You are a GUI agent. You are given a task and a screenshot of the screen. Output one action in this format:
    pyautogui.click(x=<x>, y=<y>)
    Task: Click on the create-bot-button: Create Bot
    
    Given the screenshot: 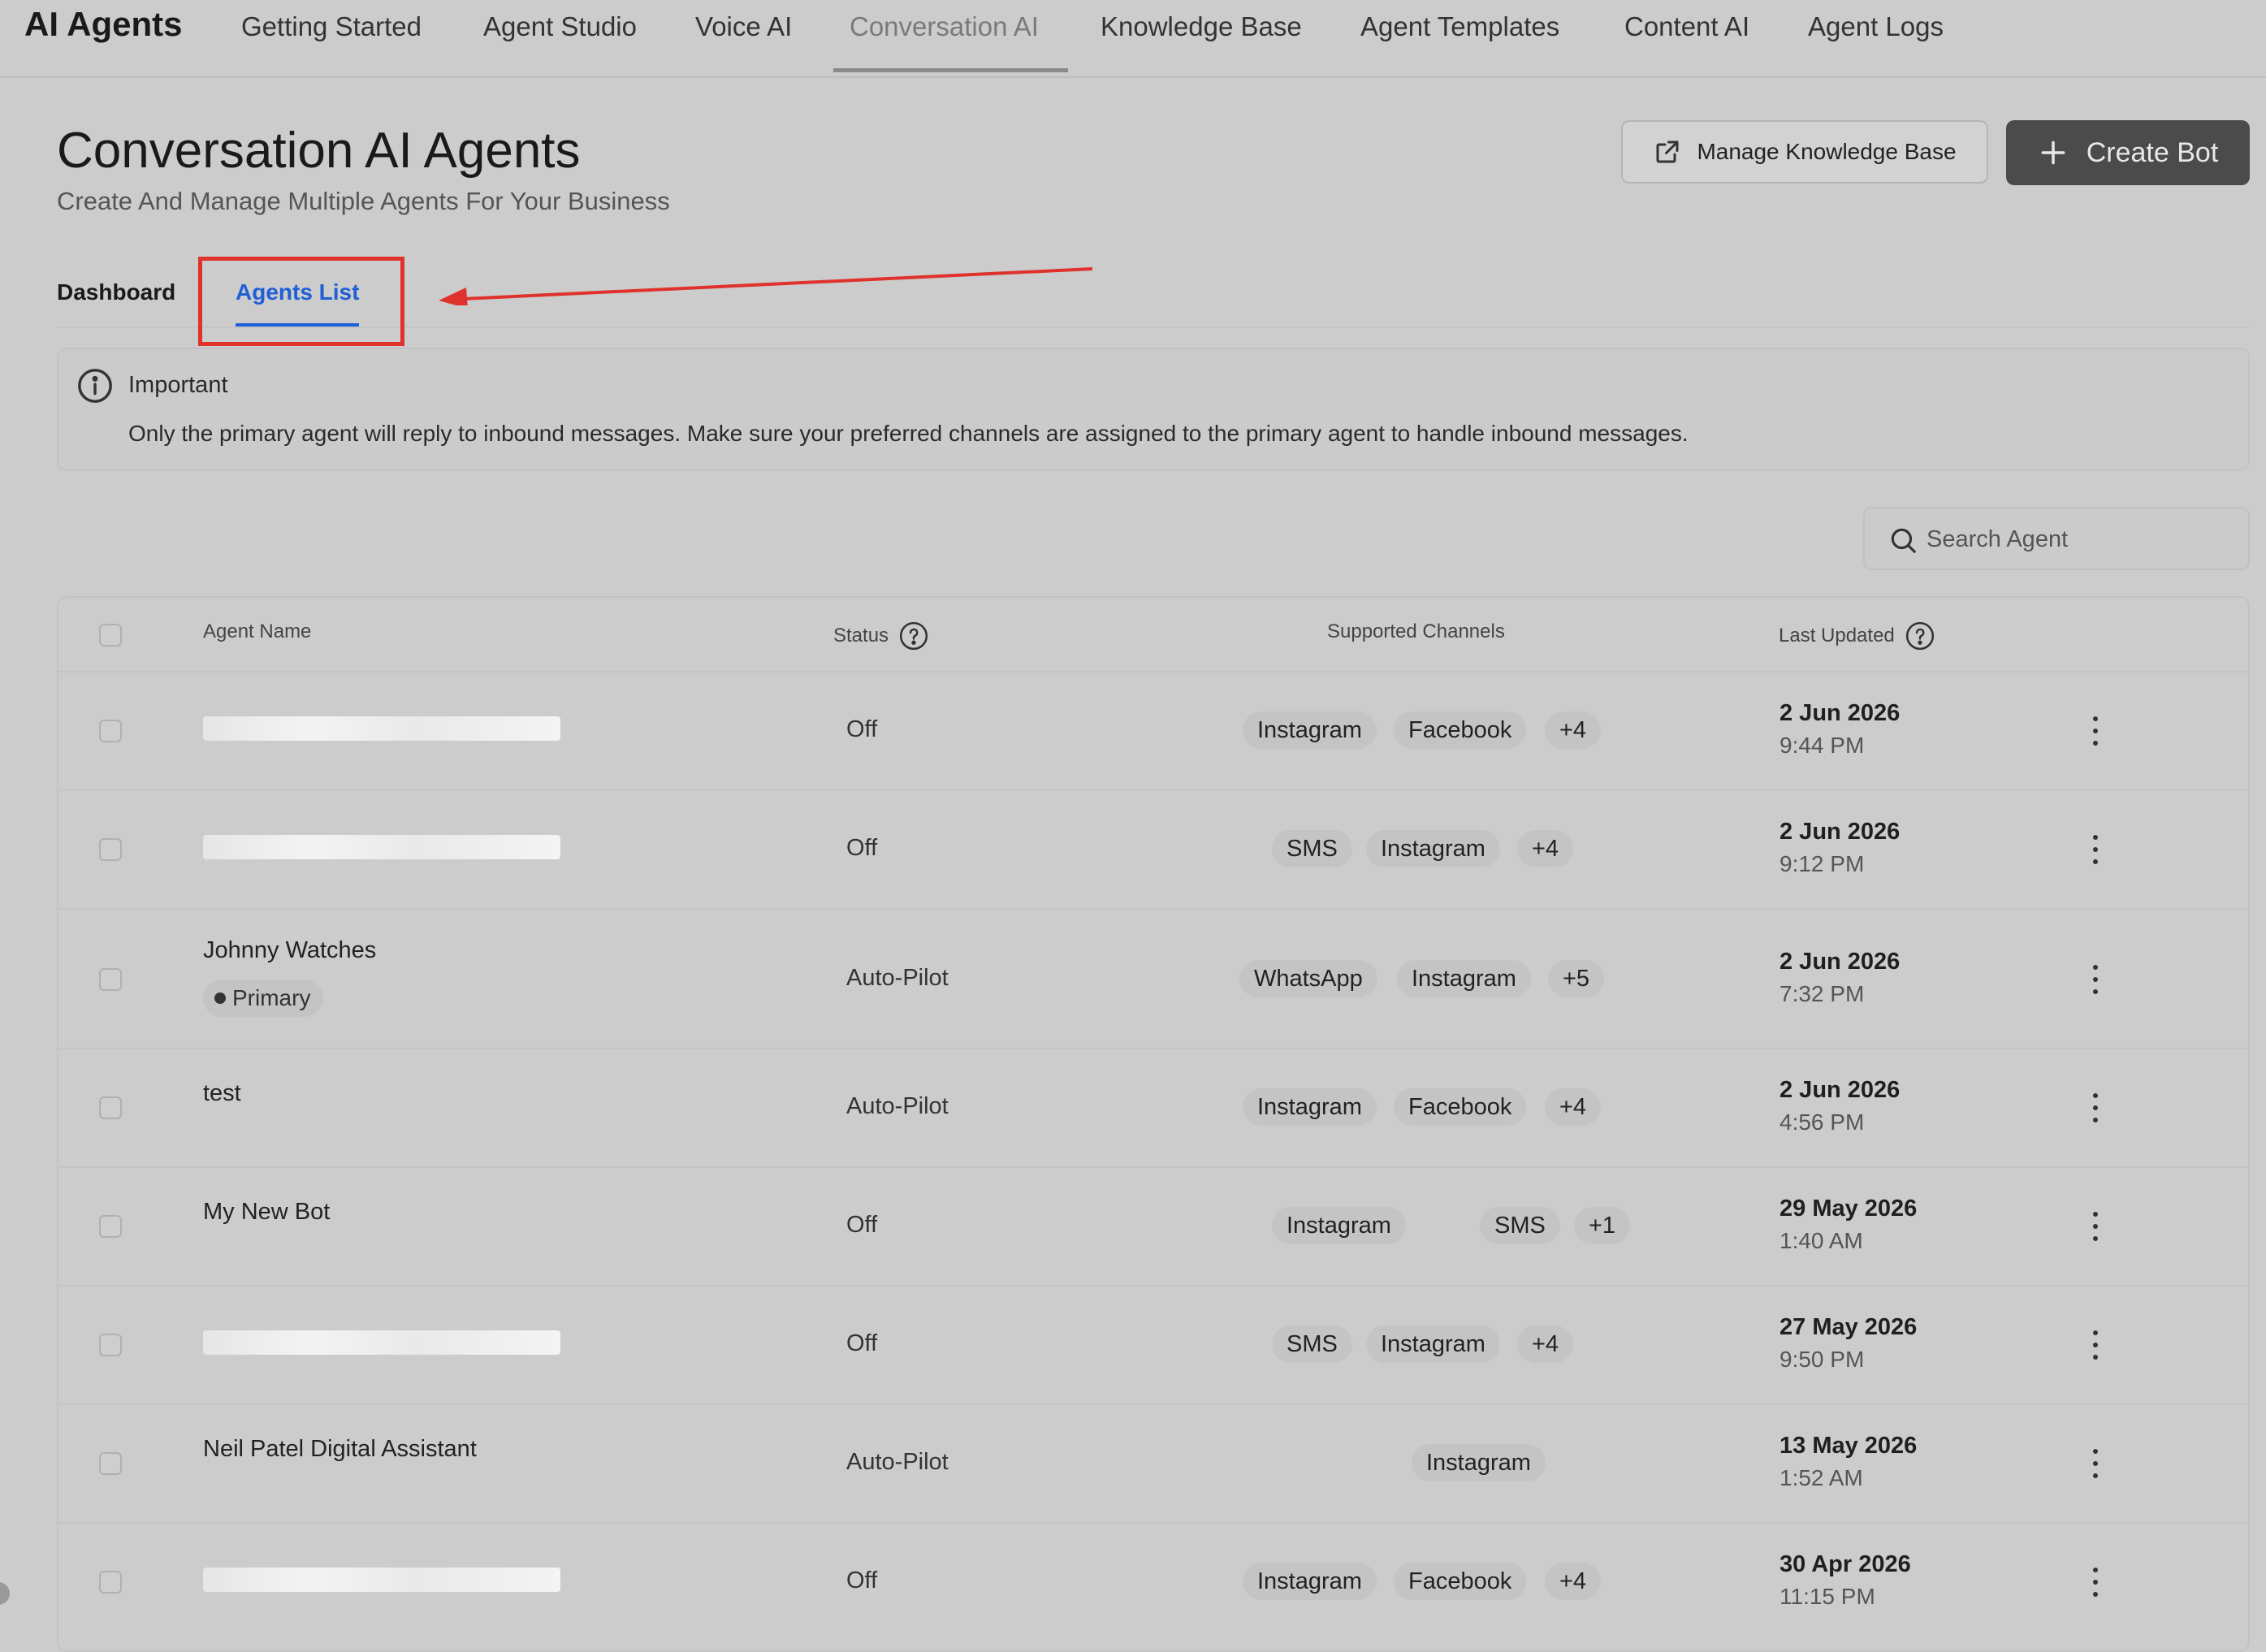 What is the action you would take?
    pyautogui.click(x=2128, y=152)
    